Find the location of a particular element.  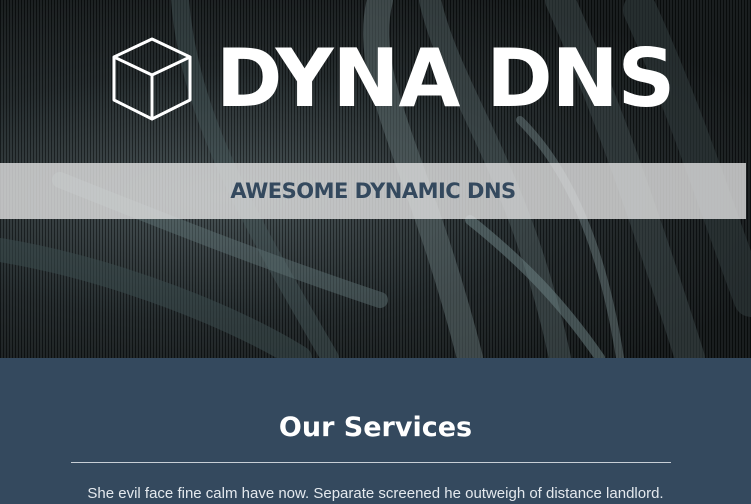

brand-name: DYNA DNS is located at coordinates (445, 78).